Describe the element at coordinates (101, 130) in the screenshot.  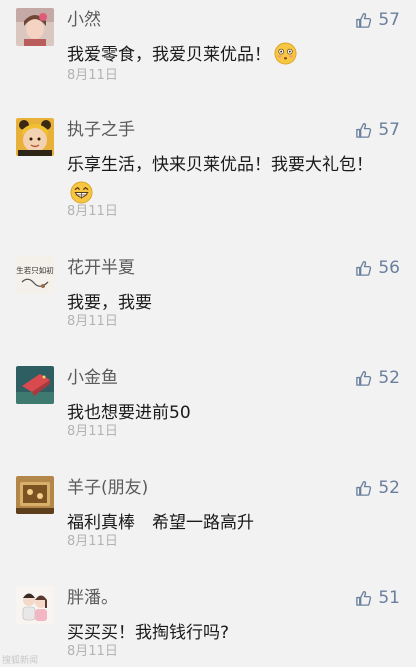
I see `commenter-name: 执子之手` at that location.